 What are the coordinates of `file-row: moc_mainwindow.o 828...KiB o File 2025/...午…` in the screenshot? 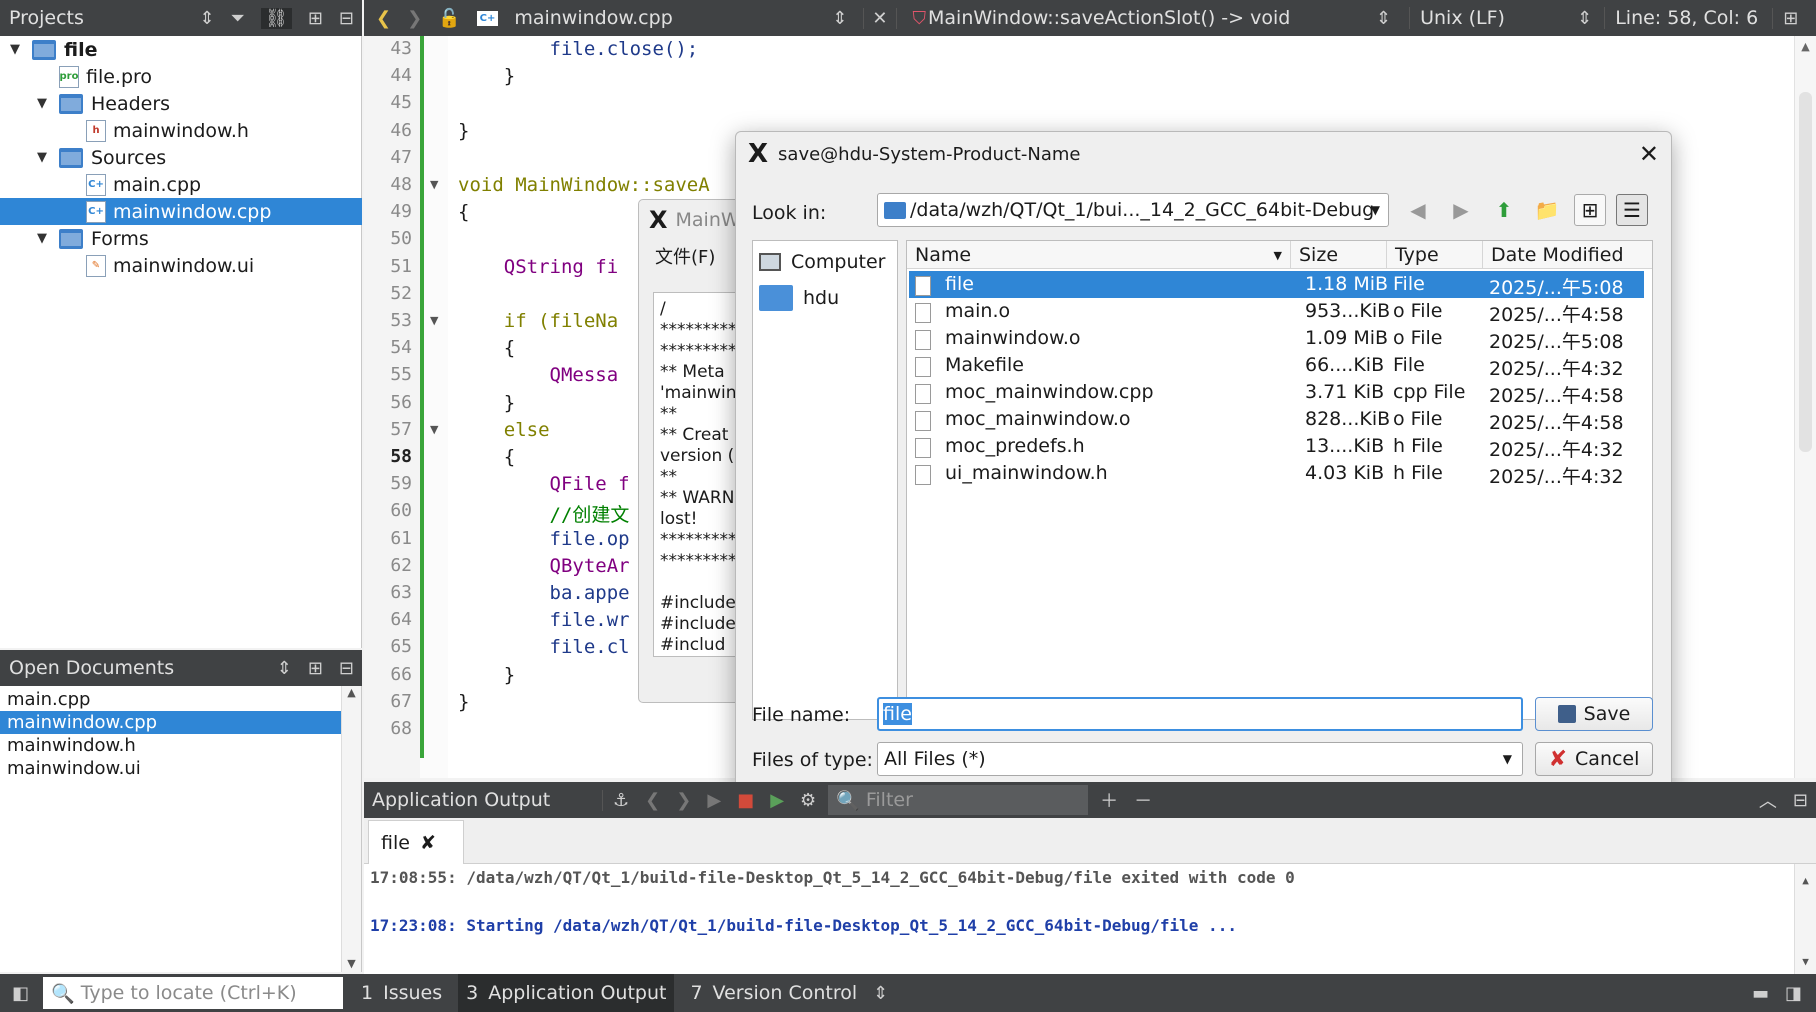 It's located at (1276, 420).